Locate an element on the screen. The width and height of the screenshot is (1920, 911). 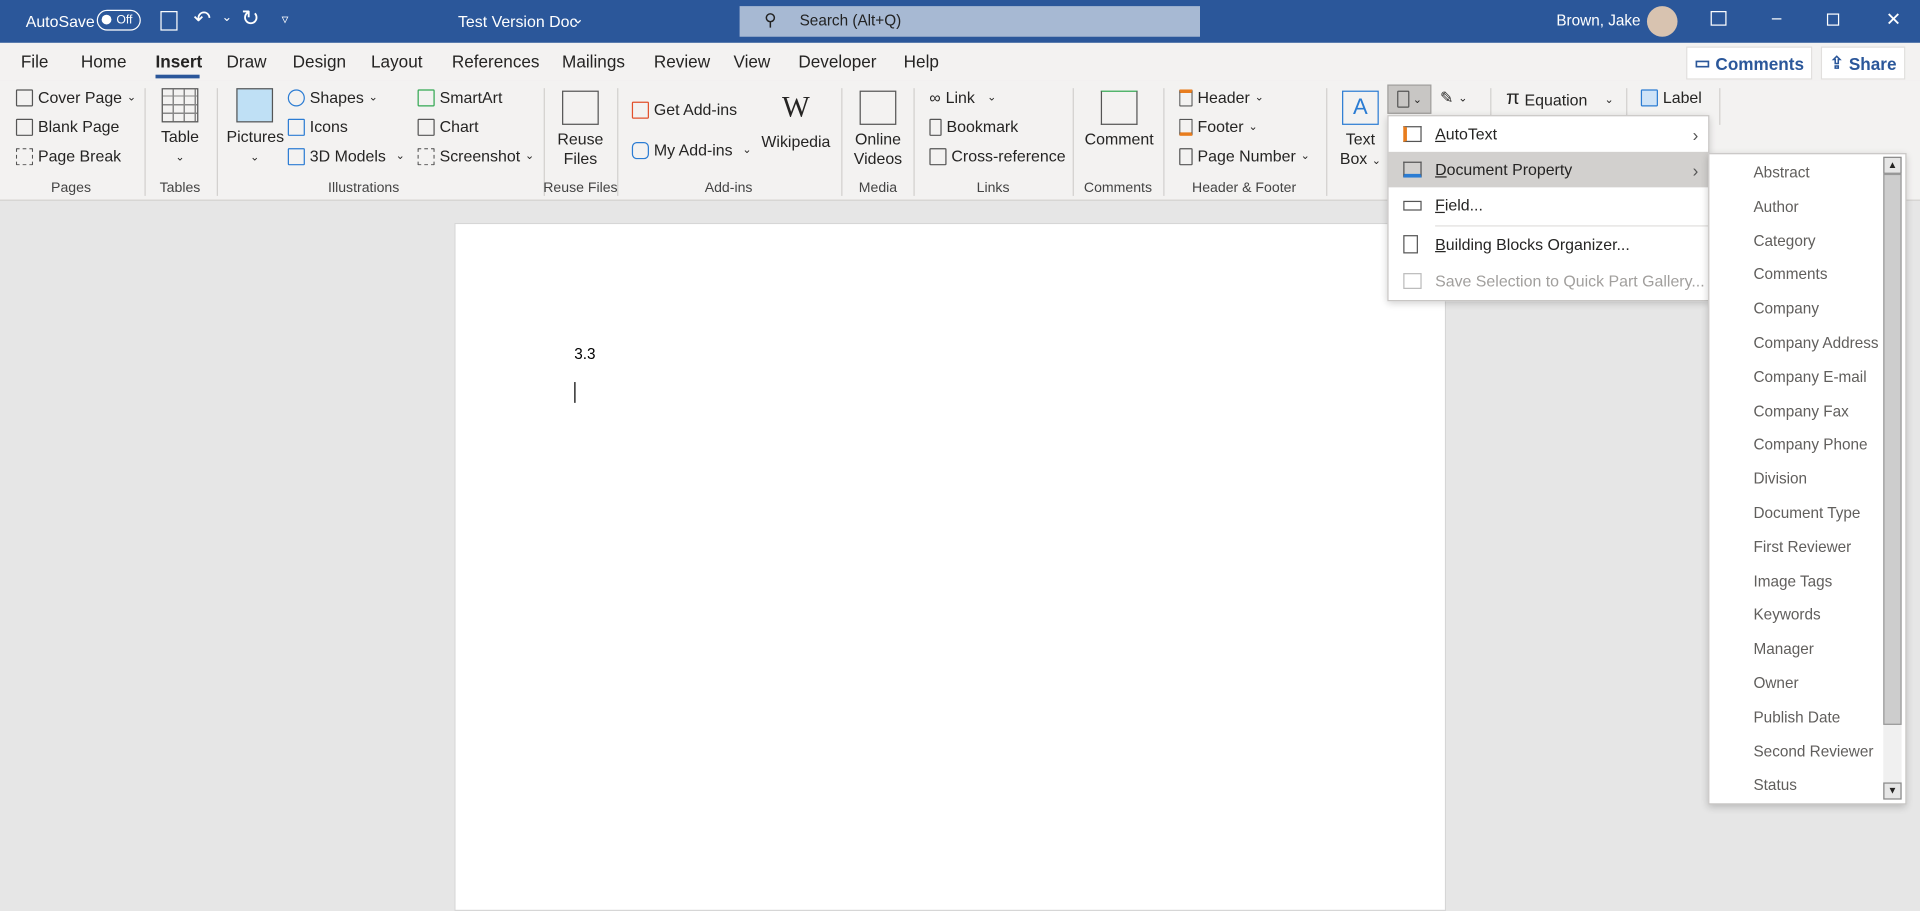
submenu-item: Company Phone is located at coordinates (1810, 444).